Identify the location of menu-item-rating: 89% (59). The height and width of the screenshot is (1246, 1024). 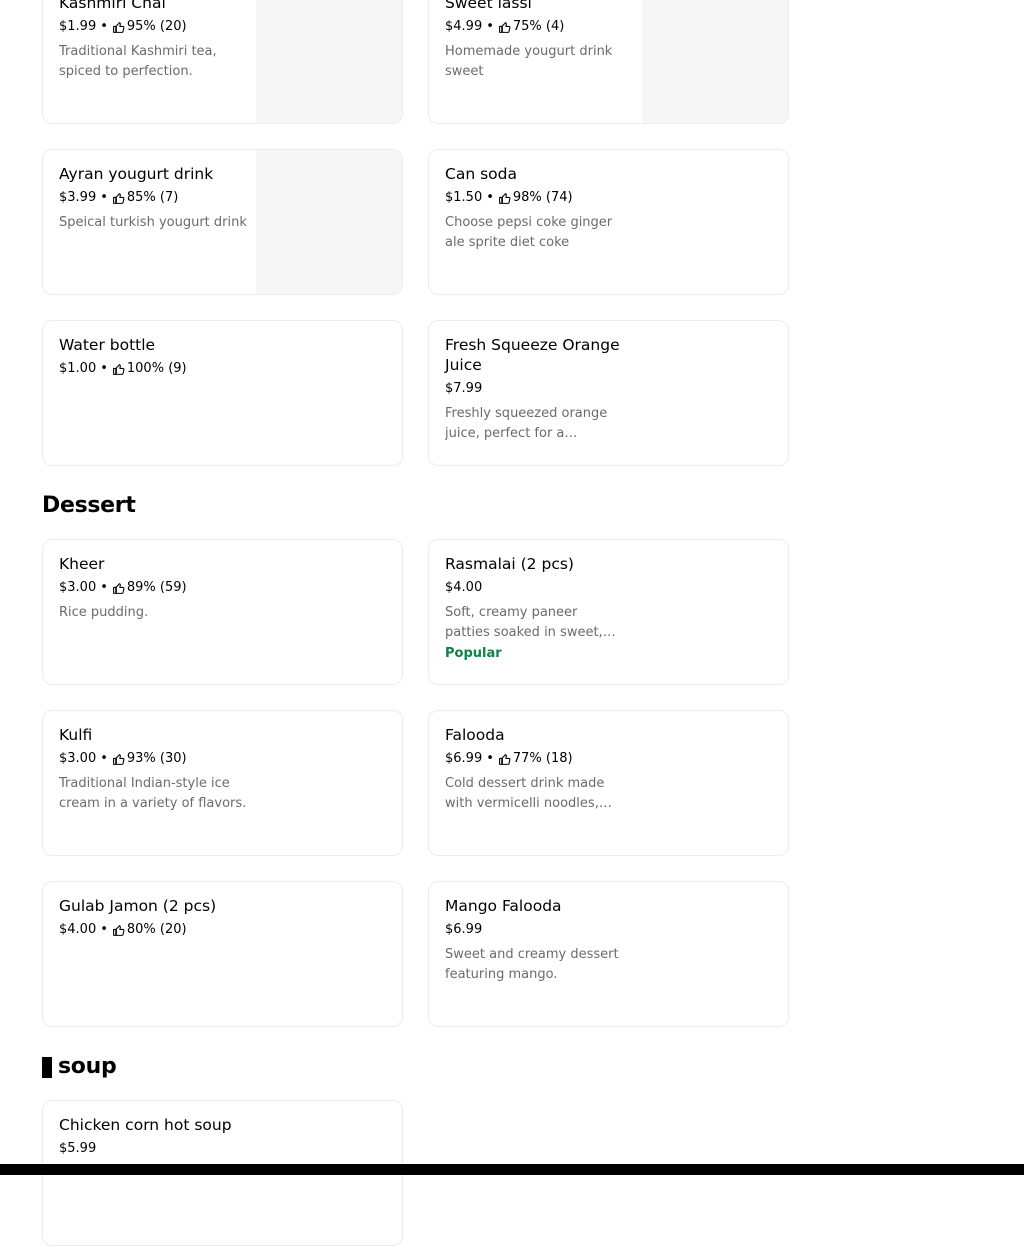
(156, 587).